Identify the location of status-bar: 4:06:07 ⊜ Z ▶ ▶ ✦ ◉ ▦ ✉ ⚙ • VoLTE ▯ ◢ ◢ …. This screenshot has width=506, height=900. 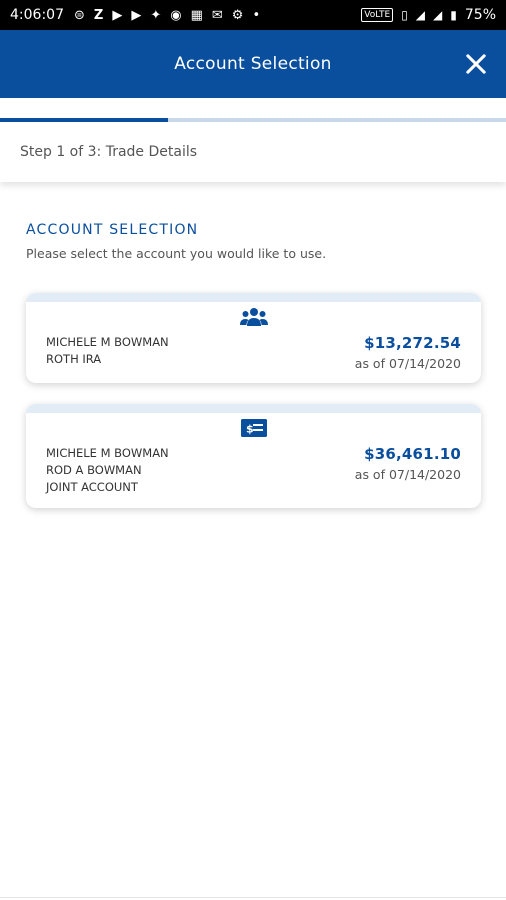
(253, 15).